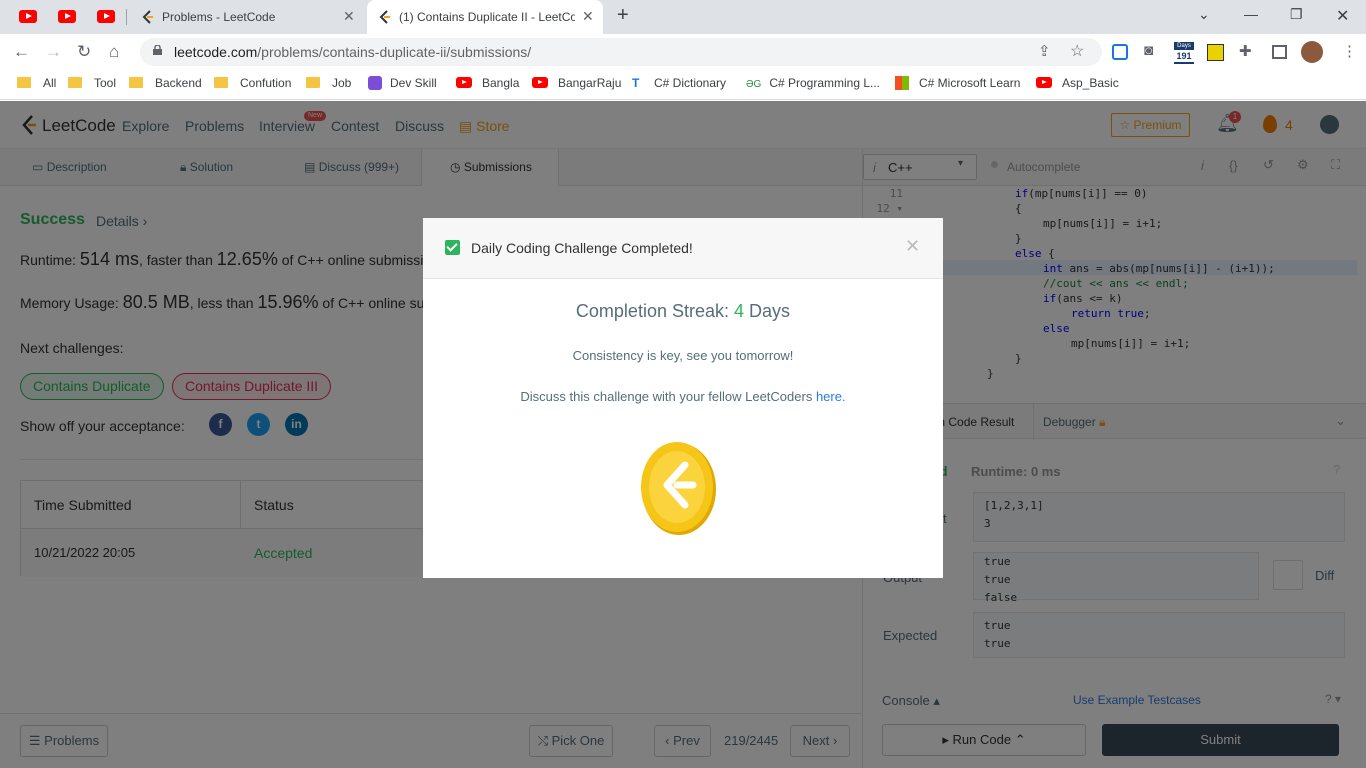 Image resolution: width=1366 pixels, height=768 pixels. Describe the element at coordinates (126, 17) in the screenshot. I see `tab-separator` at that location.